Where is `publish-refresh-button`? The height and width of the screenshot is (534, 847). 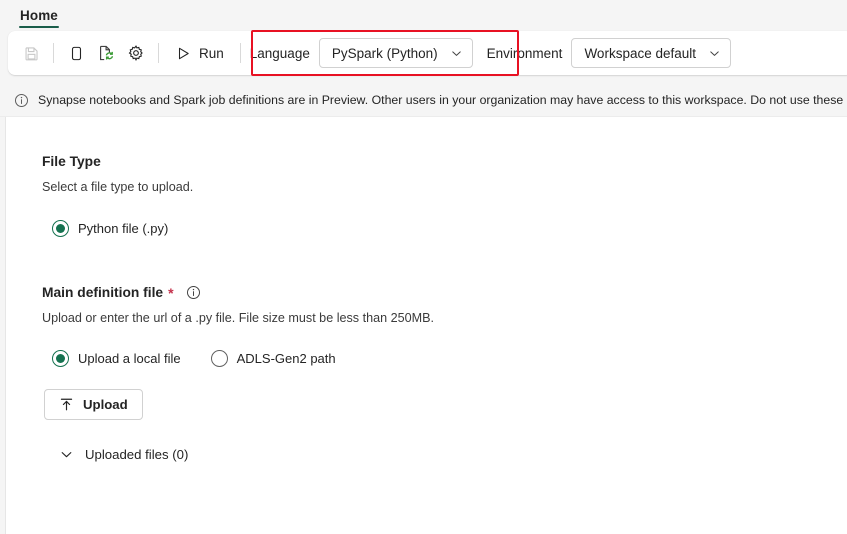 publish-refresh-button is located at coordinates (106, 53).